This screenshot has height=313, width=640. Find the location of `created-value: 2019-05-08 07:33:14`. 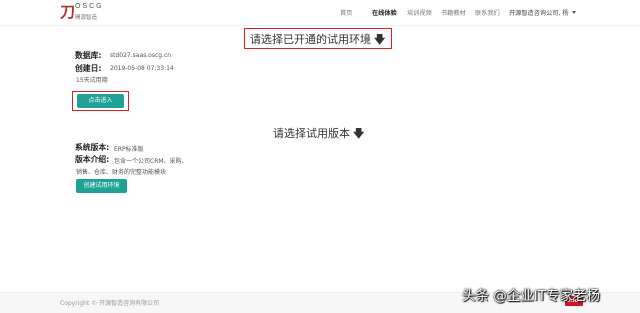

created-value: 2019-05-08 07:33:14 is located at coordinates (142, 68).